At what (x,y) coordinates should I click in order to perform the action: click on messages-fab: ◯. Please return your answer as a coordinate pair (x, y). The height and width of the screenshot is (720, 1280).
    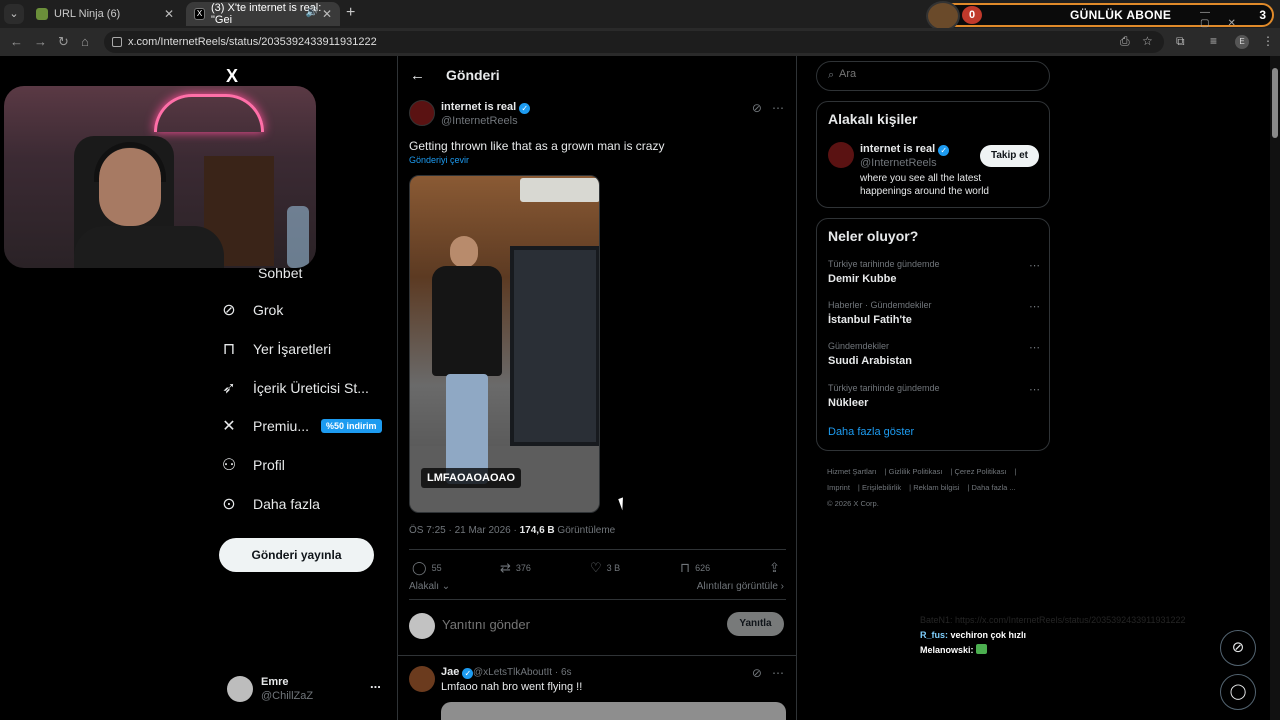
    Looking at the image, I should click on (1238, 692).